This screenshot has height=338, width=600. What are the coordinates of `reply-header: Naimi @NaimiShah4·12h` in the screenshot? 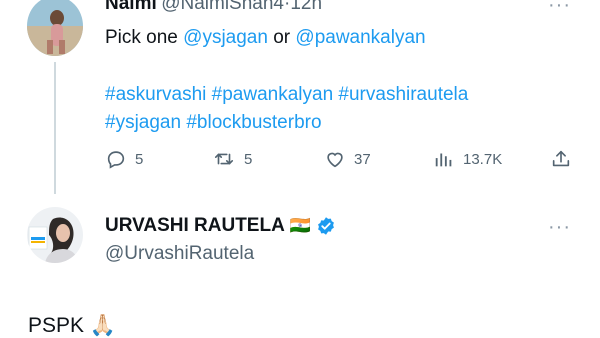 It's located at (213, 7).